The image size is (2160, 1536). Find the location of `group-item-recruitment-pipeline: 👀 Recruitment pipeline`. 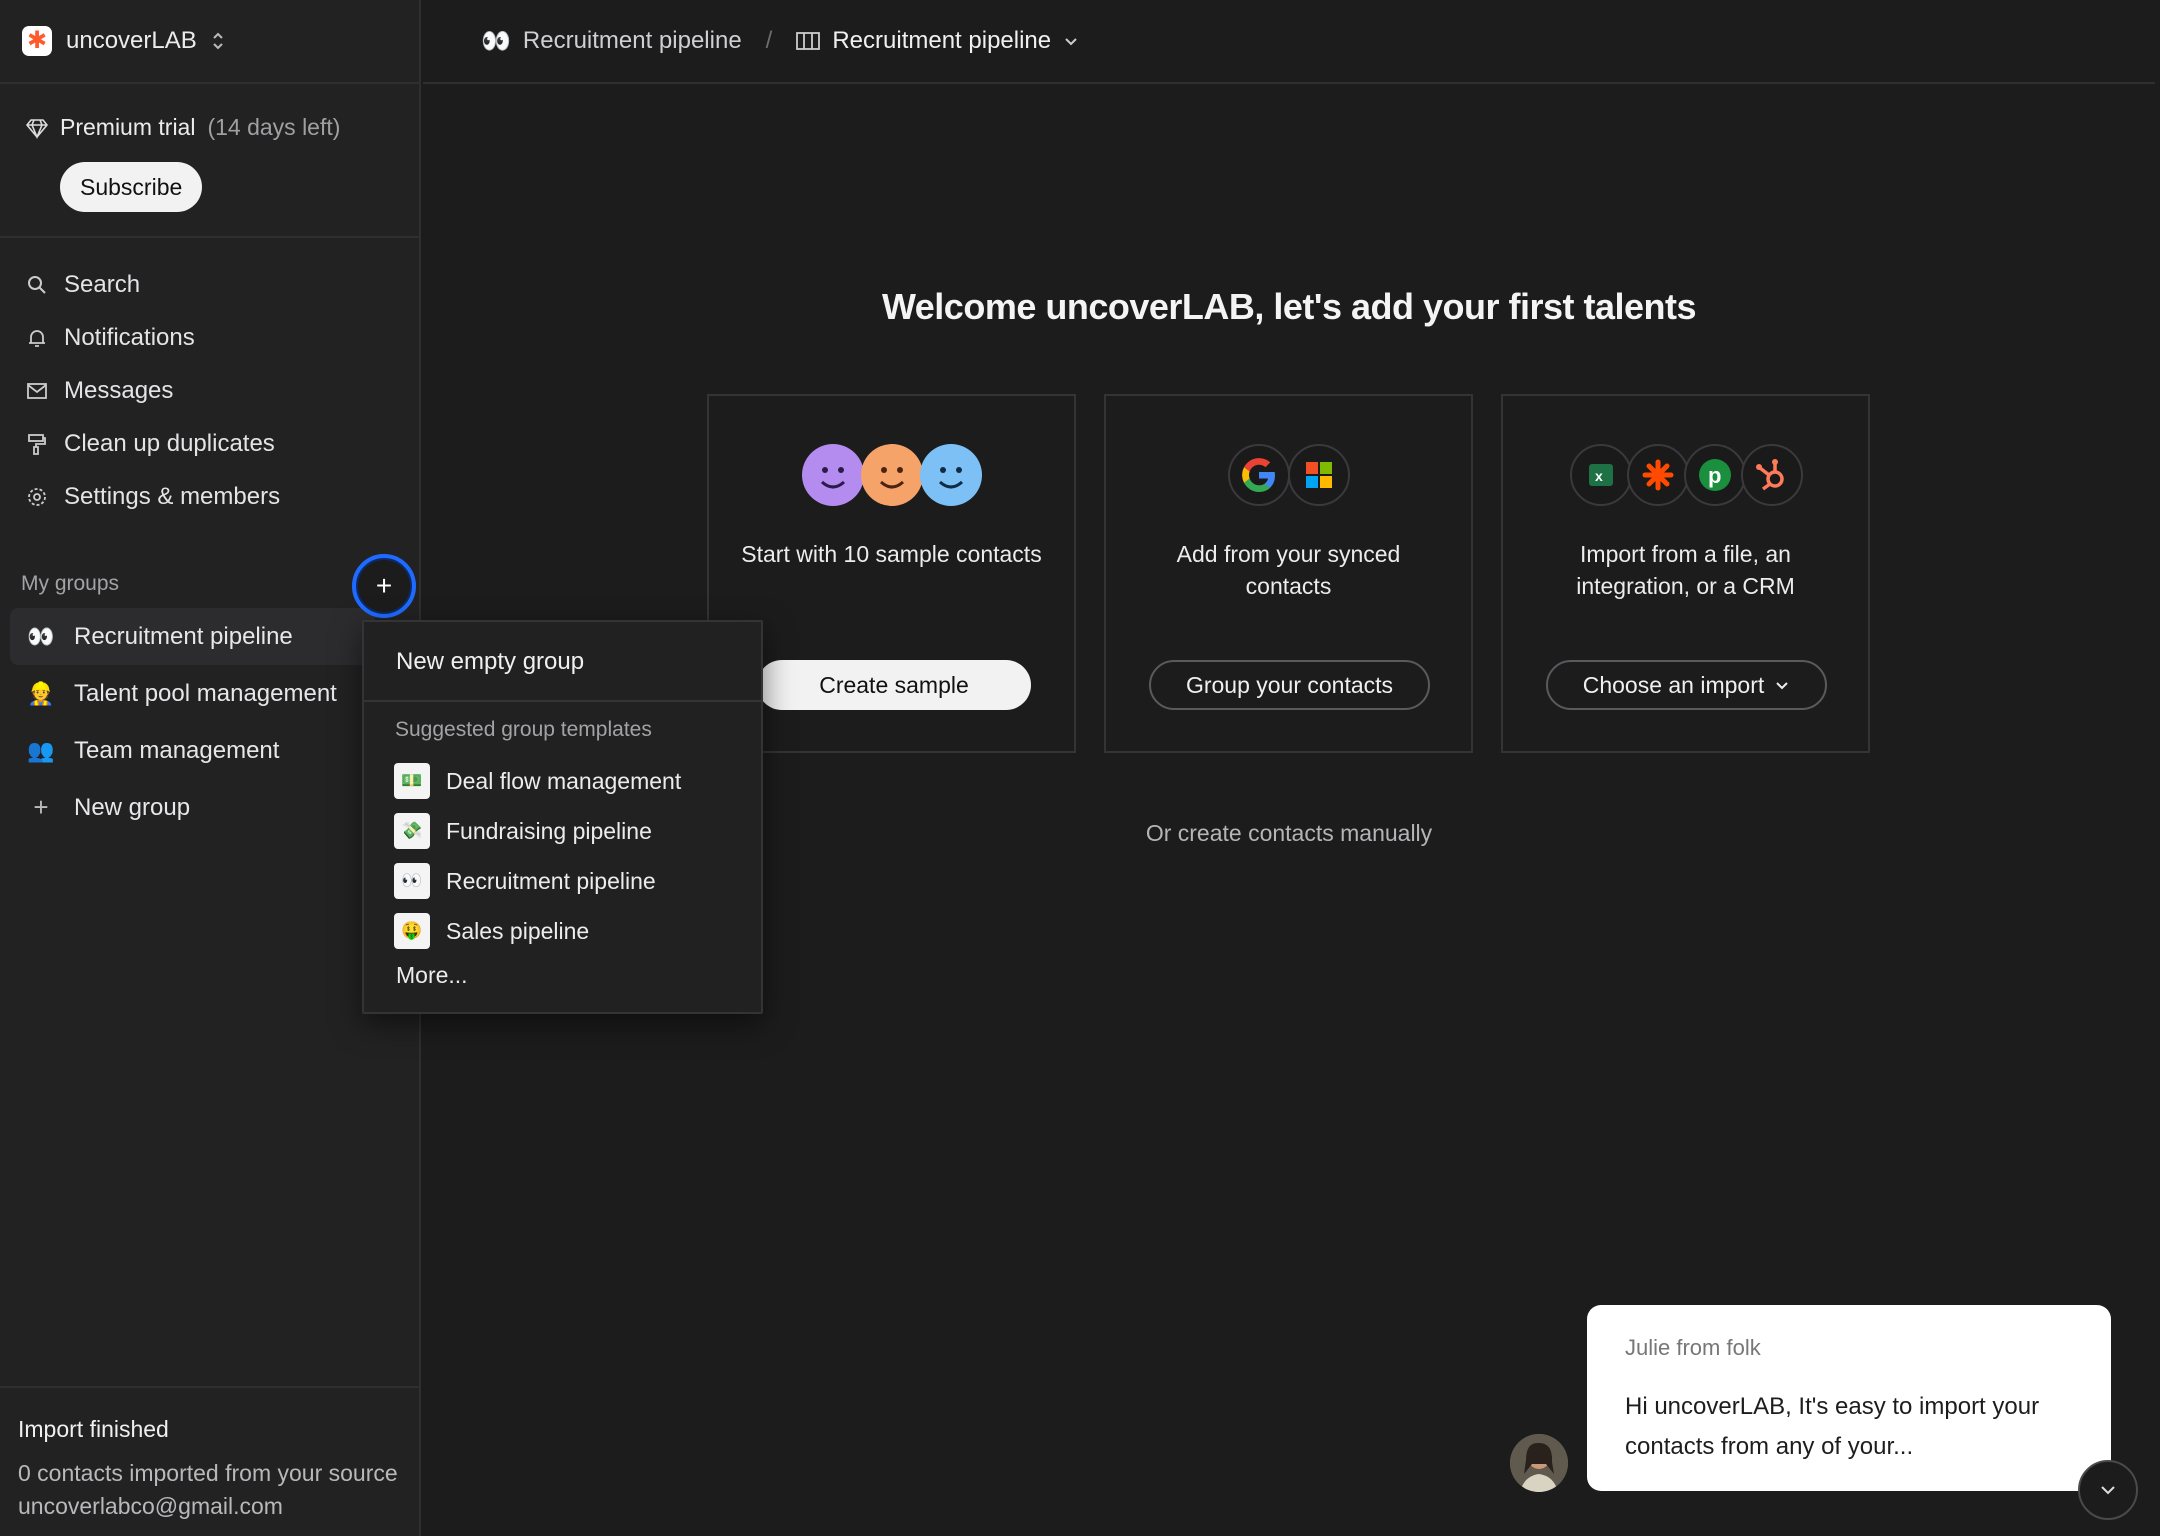

group-item-recruitment-pipeline: 👀 Recruitment pipeline is located at coordinates (192, 636).